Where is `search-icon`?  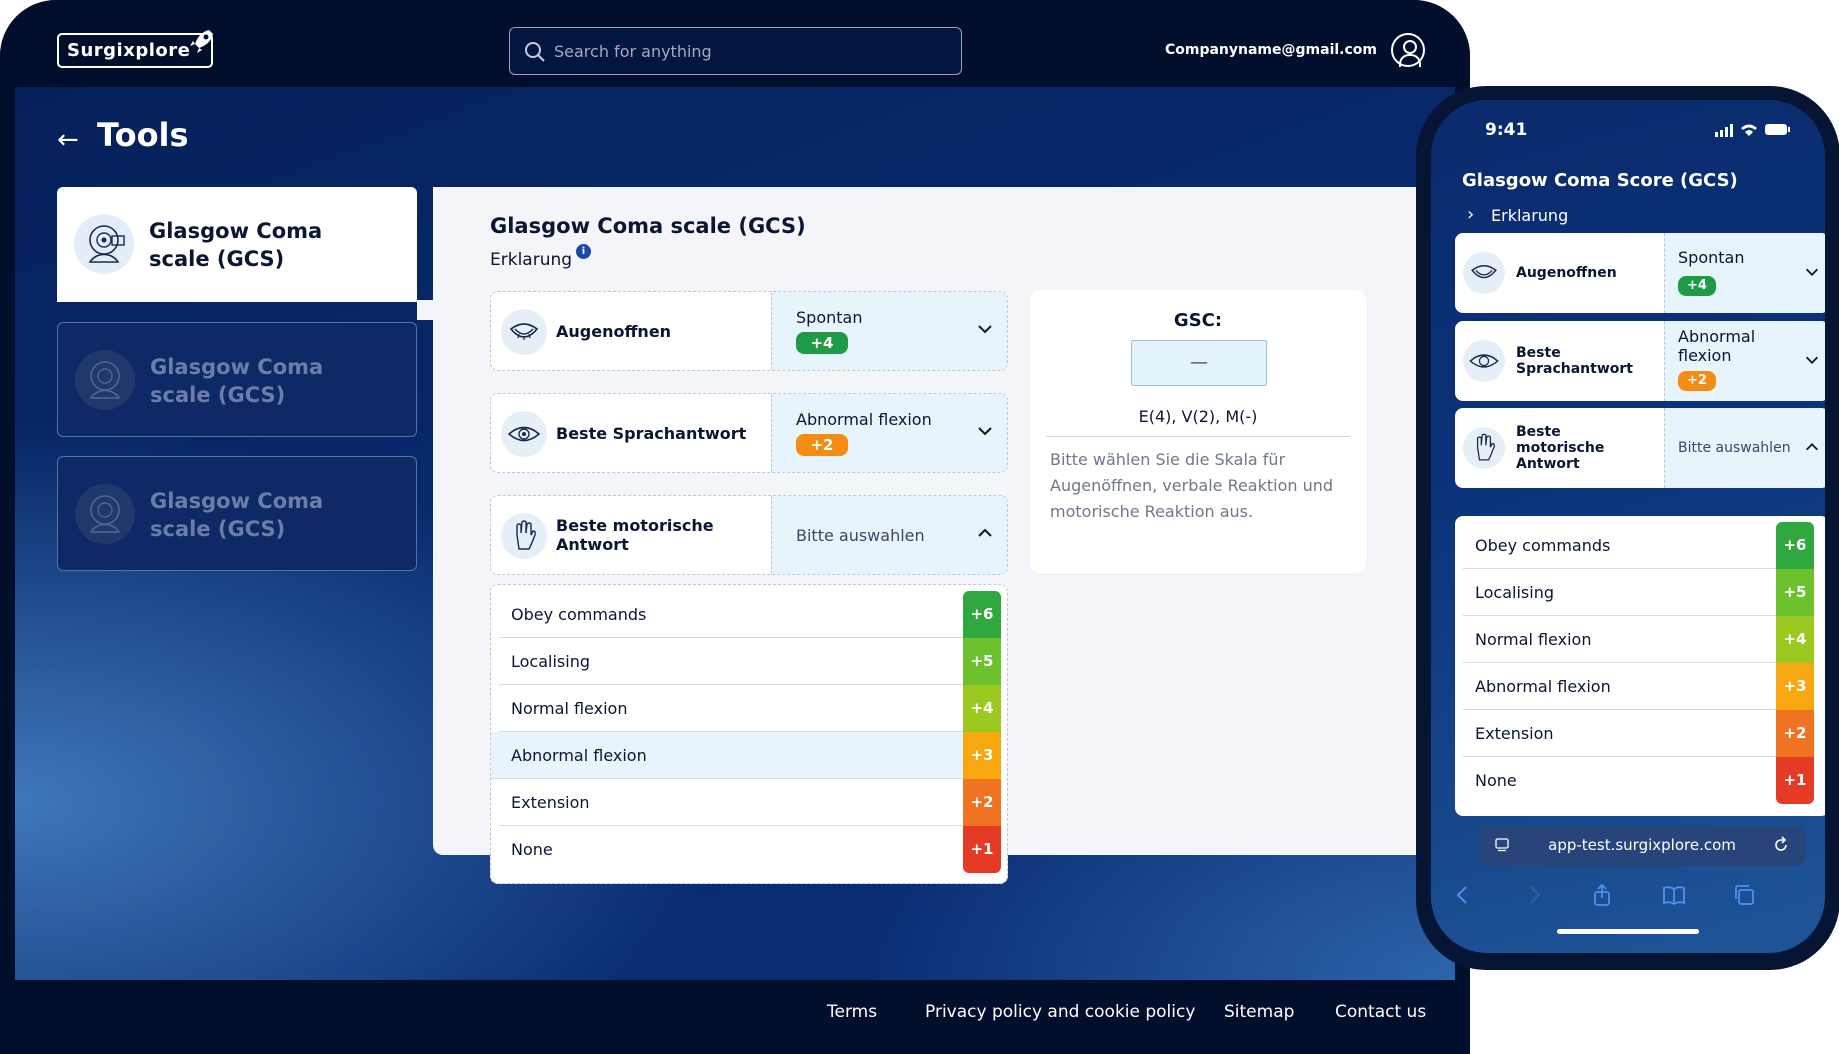 search-icon is located at coordinates (535, 52).